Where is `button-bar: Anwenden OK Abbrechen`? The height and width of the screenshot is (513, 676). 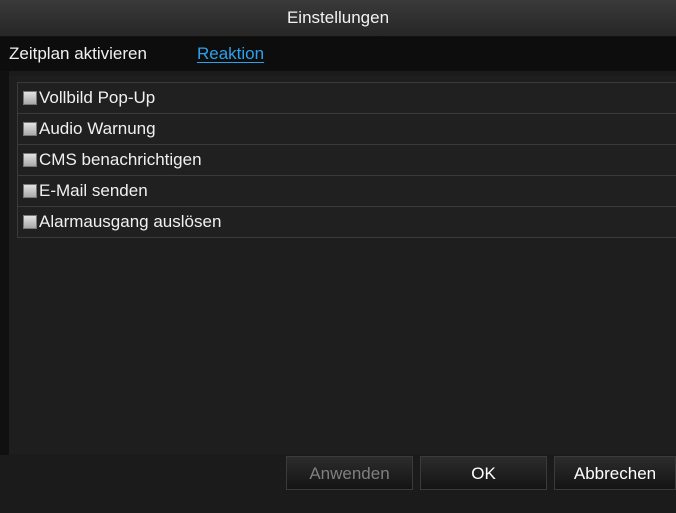
button-bar: Anwenden OK Abbrechen is located at coordinates (338, 484).